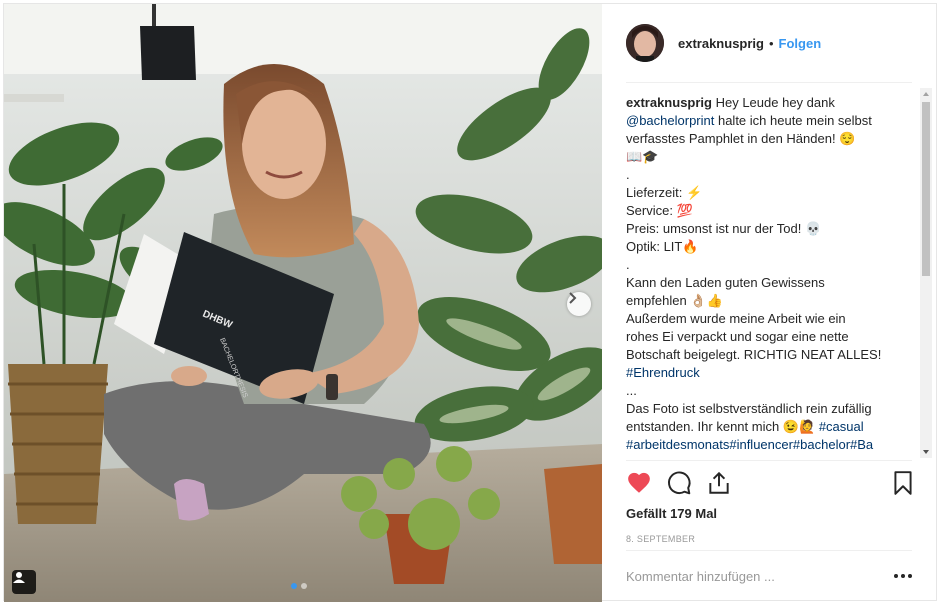 This screenshot has height=604, width=940. Describe the element at coordinates (841, 426) in the screenshot. I see `caption-link: #casual` at that location.